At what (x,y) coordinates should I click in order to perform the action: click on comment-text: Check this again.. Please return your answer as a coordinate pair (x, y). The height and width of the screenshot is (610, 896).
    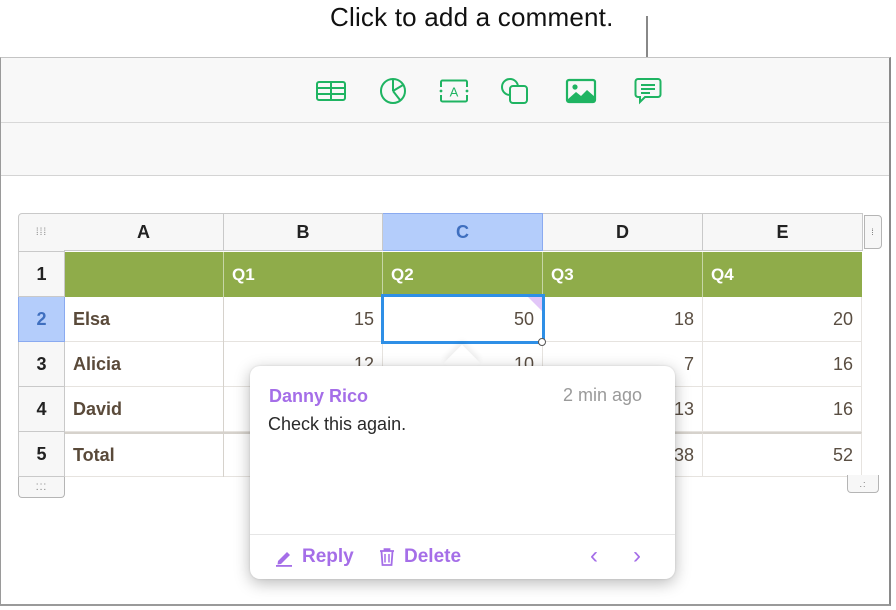
    Looking at the image, I should click on (337, 424).